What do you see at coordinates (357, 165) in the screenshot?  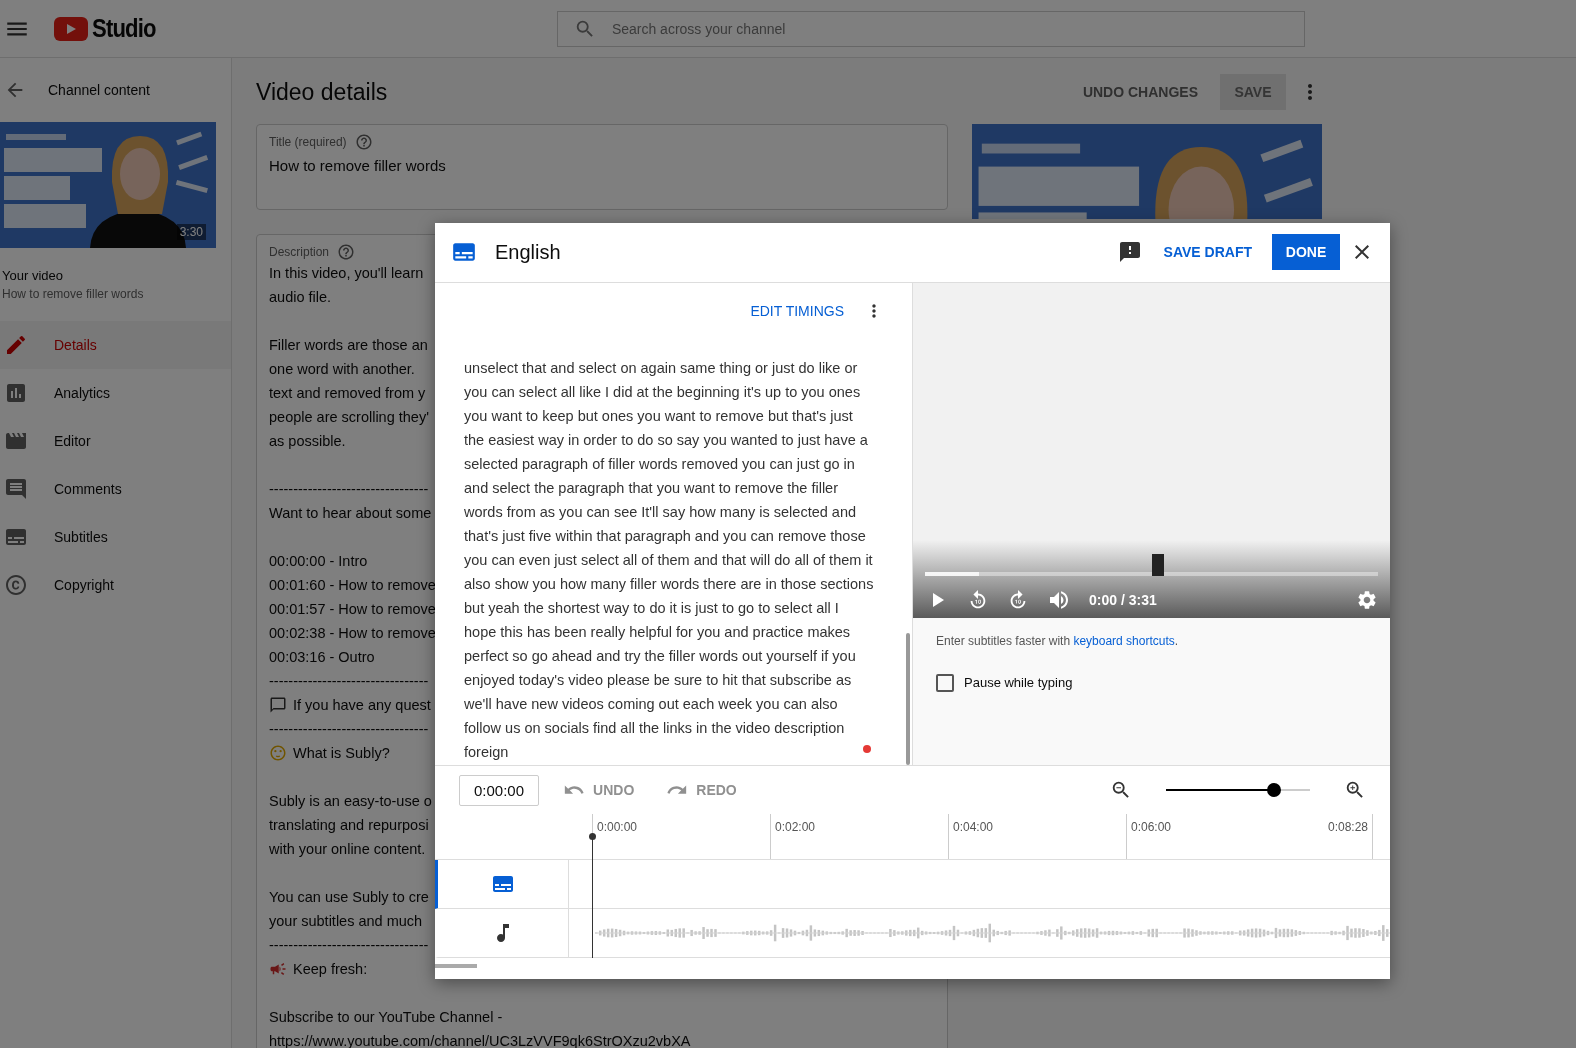 I see `field-value: How to remove filler words` at bounding box center [357, 165].